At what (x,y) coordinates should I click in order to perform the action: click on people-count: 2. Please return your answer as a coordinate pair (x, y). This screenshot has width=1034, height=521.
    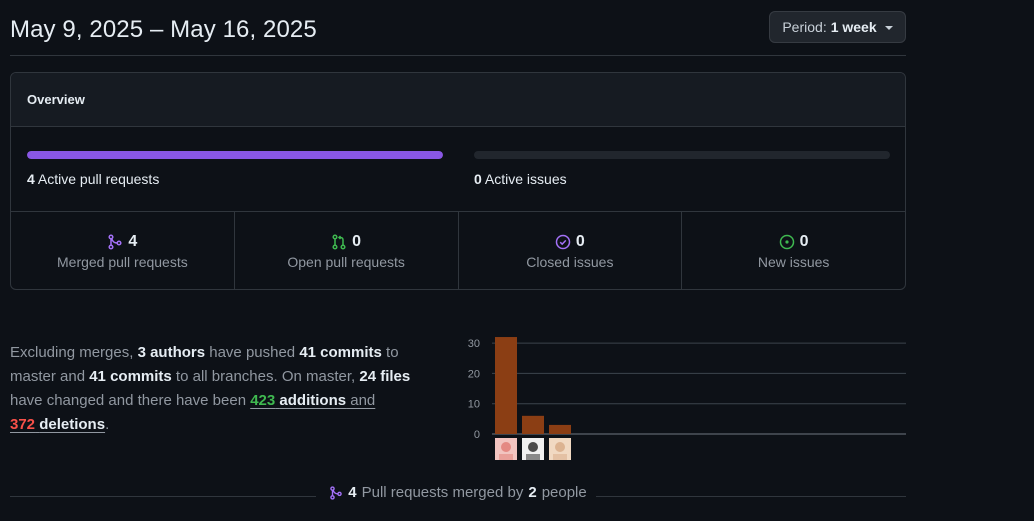
    Looking at the image, I should click on (532, 492).